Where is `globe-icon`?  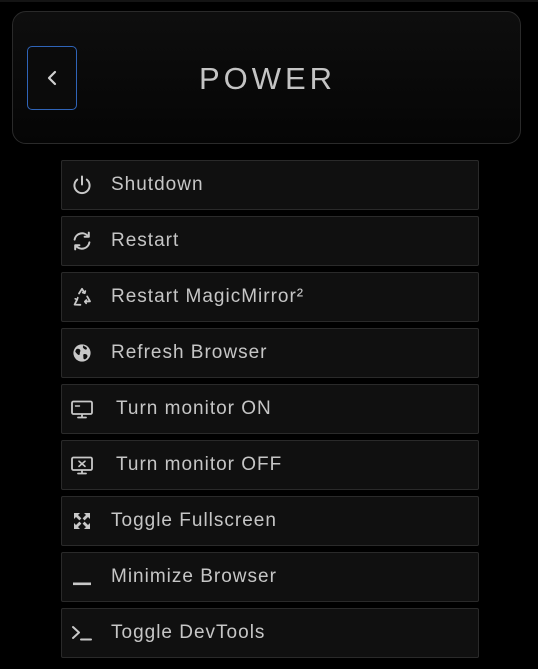
globe-icon is located at coordinates (82, 353).